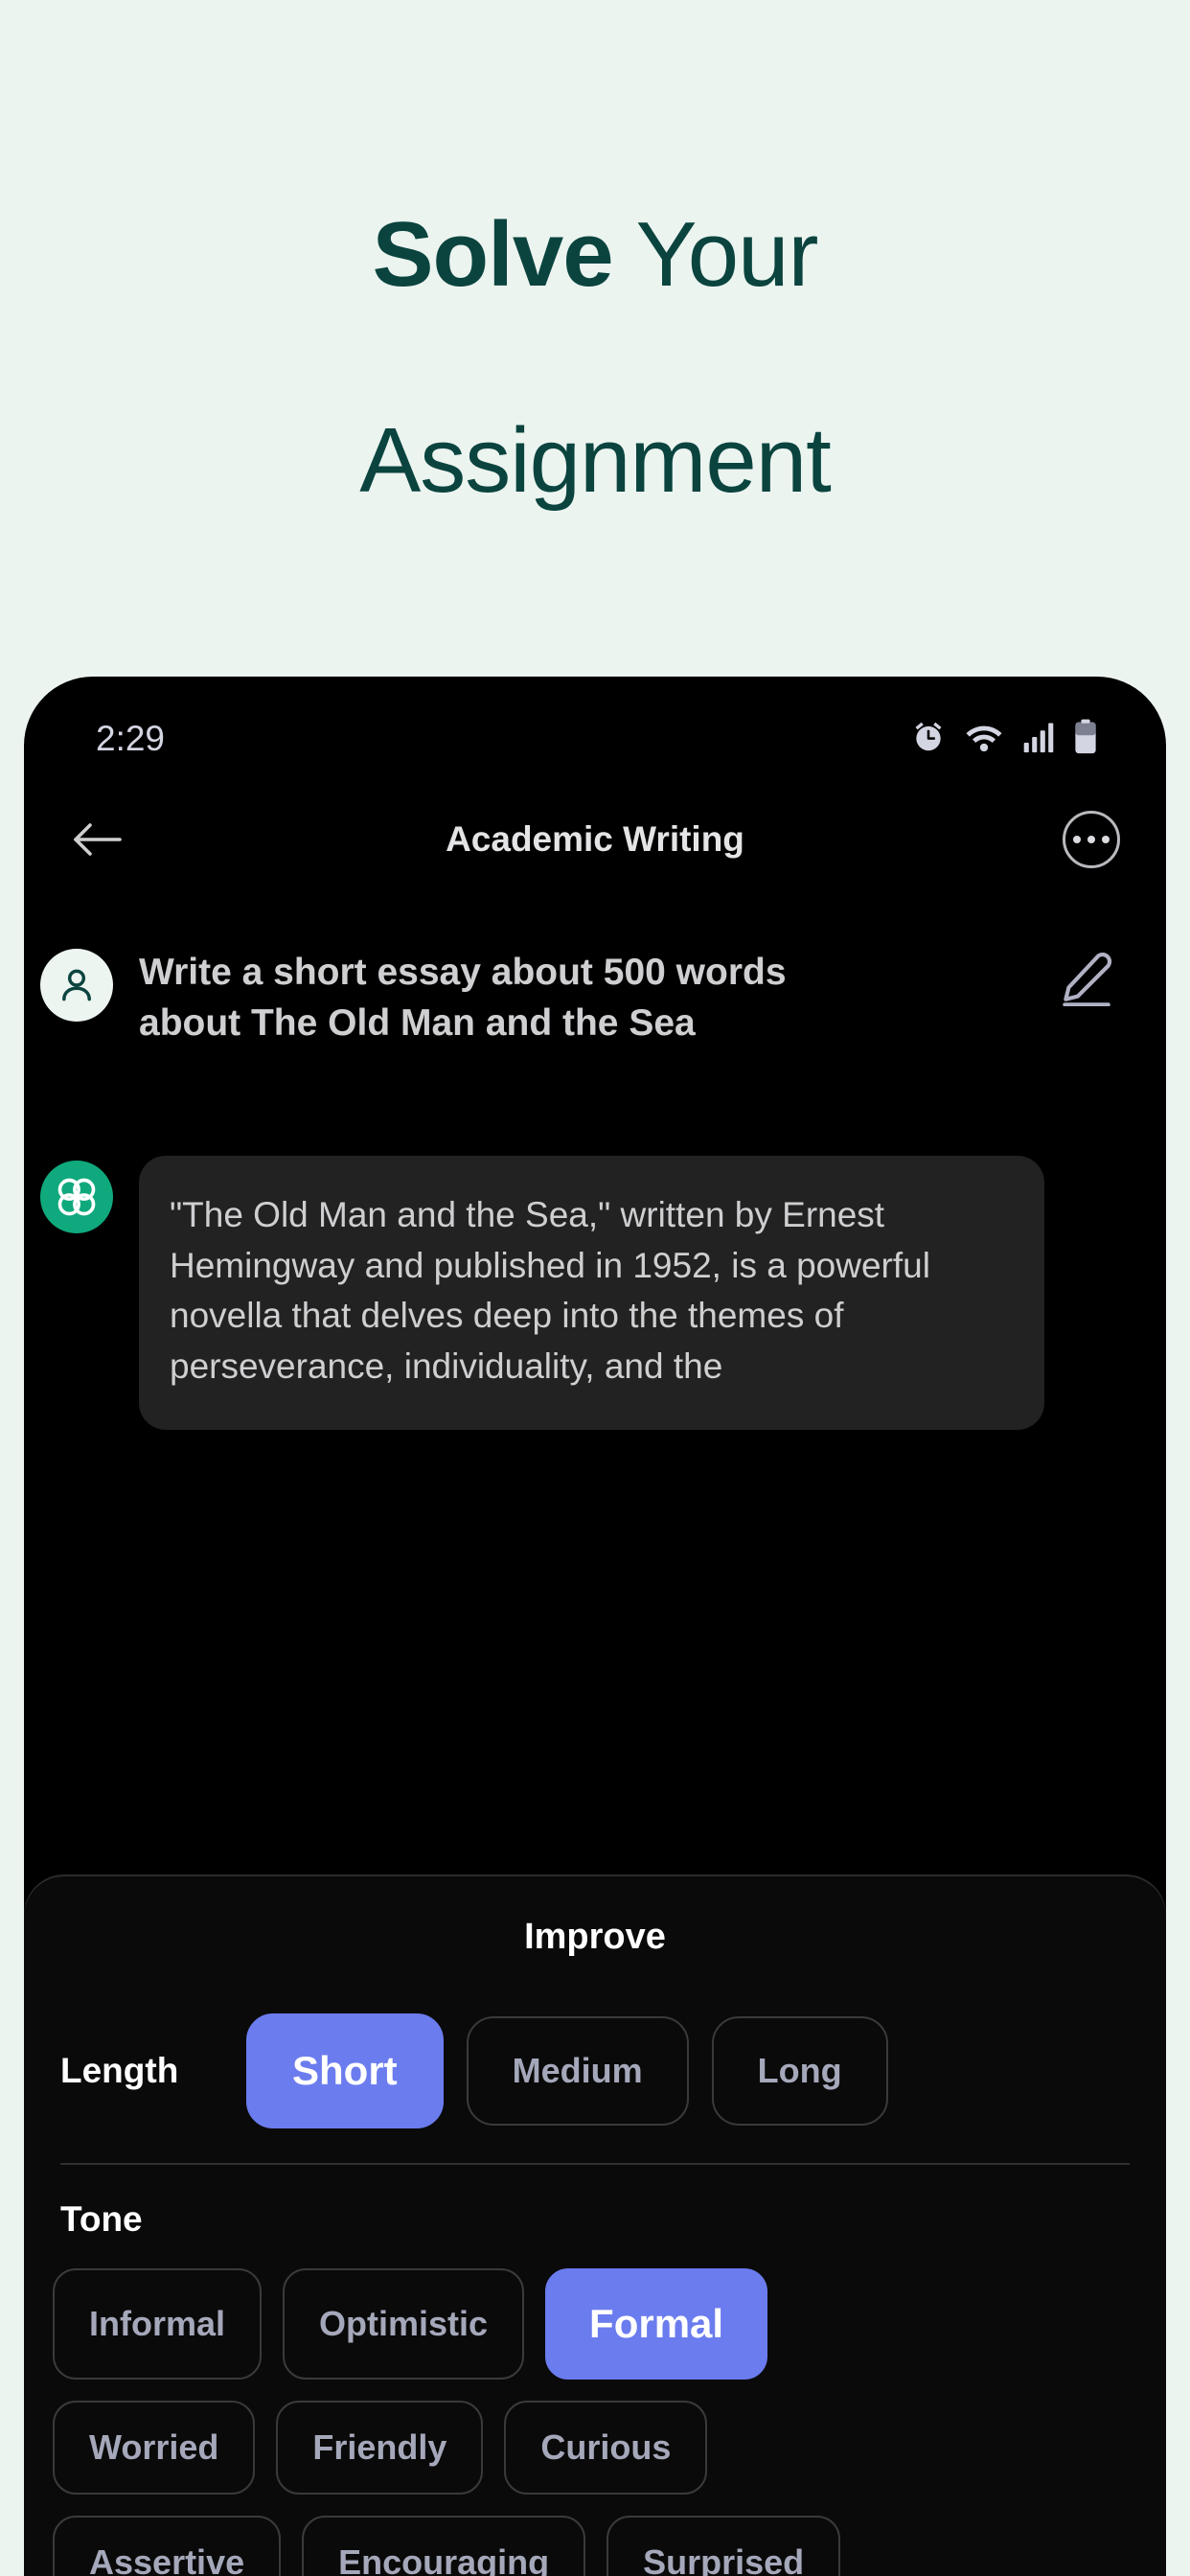 The image size is (1190, 2576). I want to click on status-bar: 2:29, so click(595, 734).